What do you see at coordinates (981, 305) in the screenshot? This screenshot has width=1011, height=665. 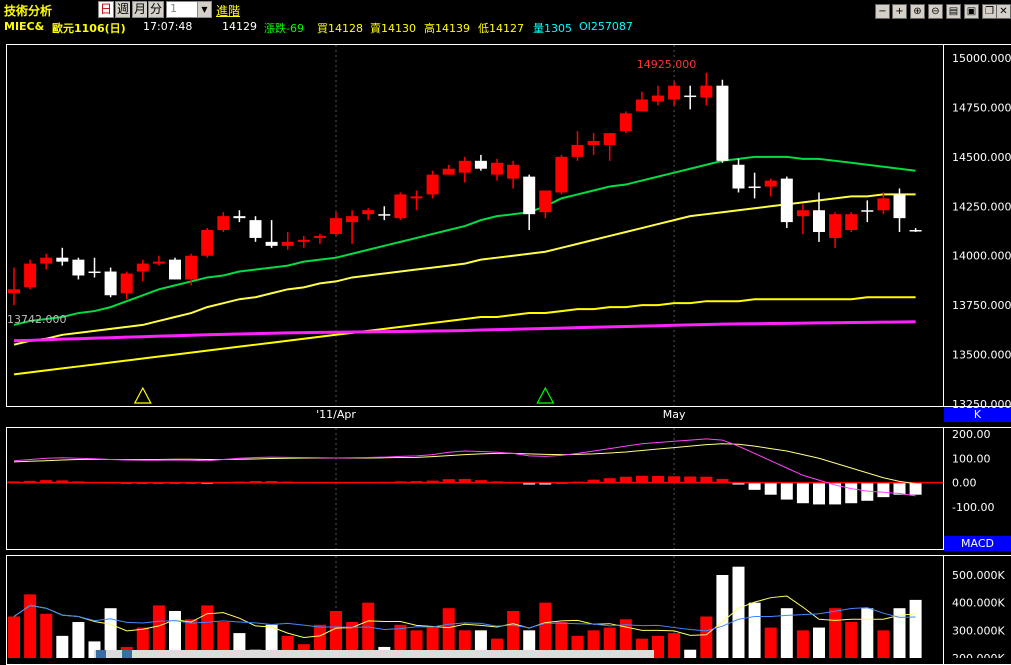 I see `price-y-tick-label: 13750.000` at bounding box center [981, 305].